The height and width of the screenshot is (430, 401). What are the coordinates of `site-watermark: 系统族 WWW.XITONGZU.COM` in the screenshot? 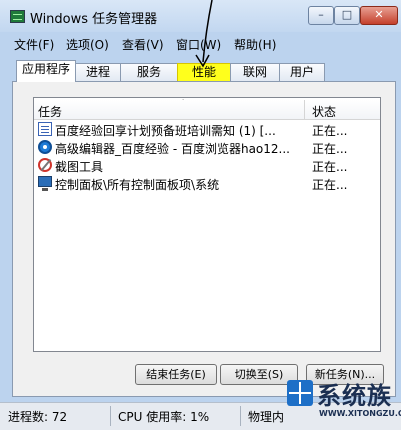 It's located at (342, 400).